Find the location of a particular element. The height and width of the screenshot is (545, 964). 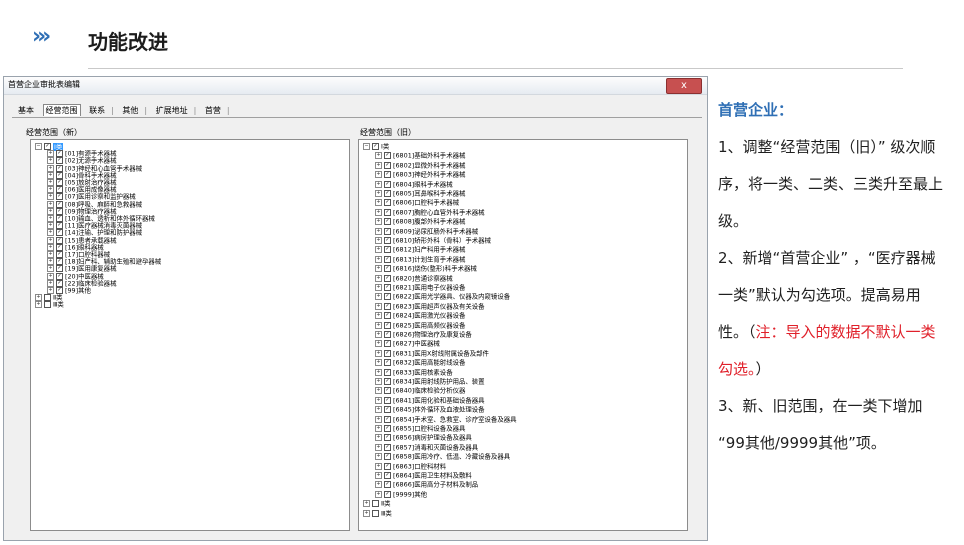

tree-item: + [6832]医用高能射线设备 is located at coordinates (420, 363).